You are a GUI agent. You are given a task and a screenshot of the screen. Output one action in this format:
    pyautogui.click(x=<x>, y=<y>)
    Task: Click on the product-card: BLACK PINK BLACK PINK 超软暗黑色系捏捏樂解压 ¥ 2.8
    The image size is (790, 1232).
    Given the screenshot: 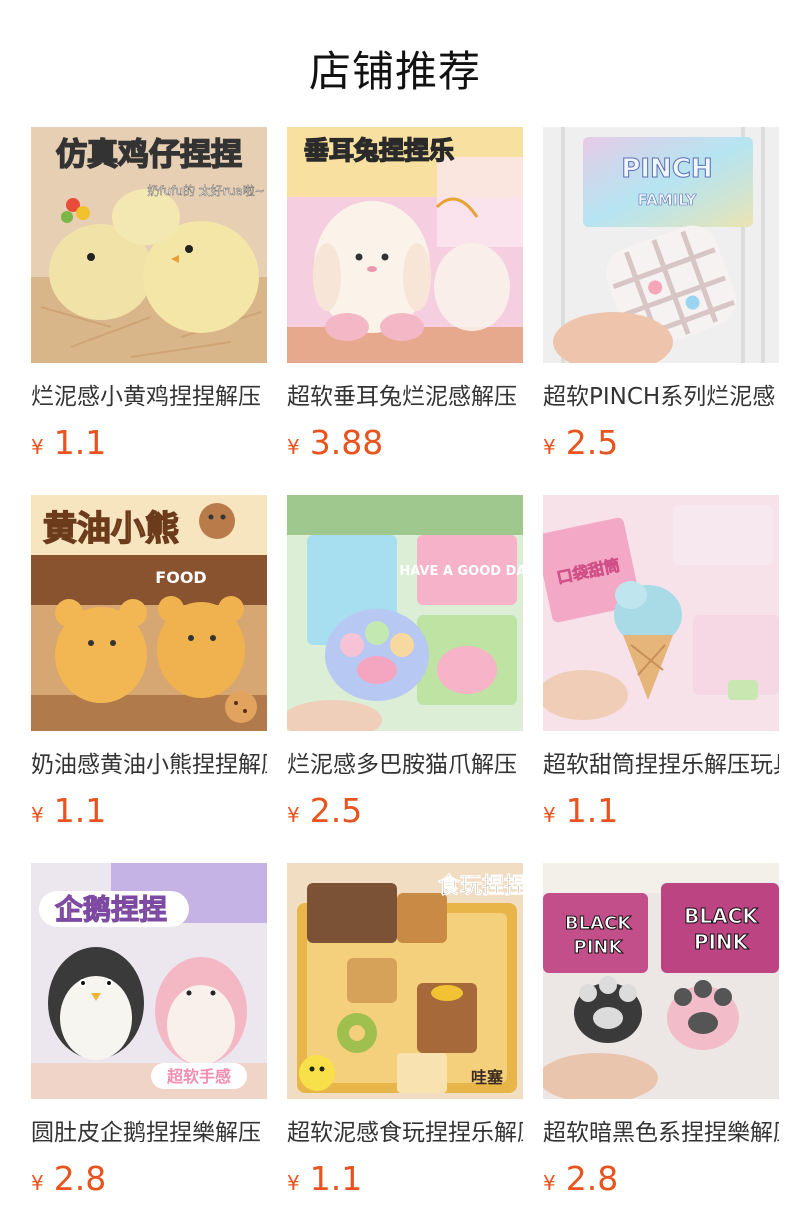 What is the action you would take?
    pyautogui.click(x=661, y=1033)
    